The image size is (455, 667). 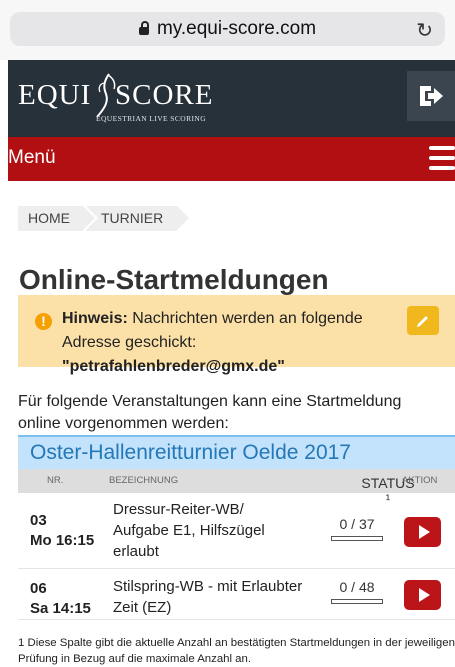 What do you see at coordinates (164, 95) in the screenshot?
I see `logo-right-word: SCORE` at bounding box center [164, 95].